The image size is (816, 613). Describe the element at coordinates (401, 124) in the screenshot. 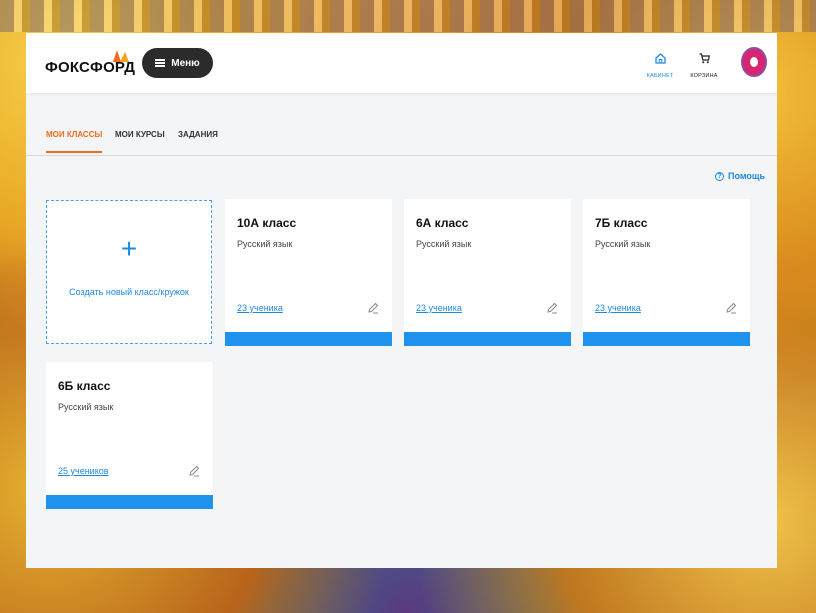

I see `tabs-bar: МОИ КЛАССЫ МОИ КУРСЫ ЗАДАНИЯ` at that location.